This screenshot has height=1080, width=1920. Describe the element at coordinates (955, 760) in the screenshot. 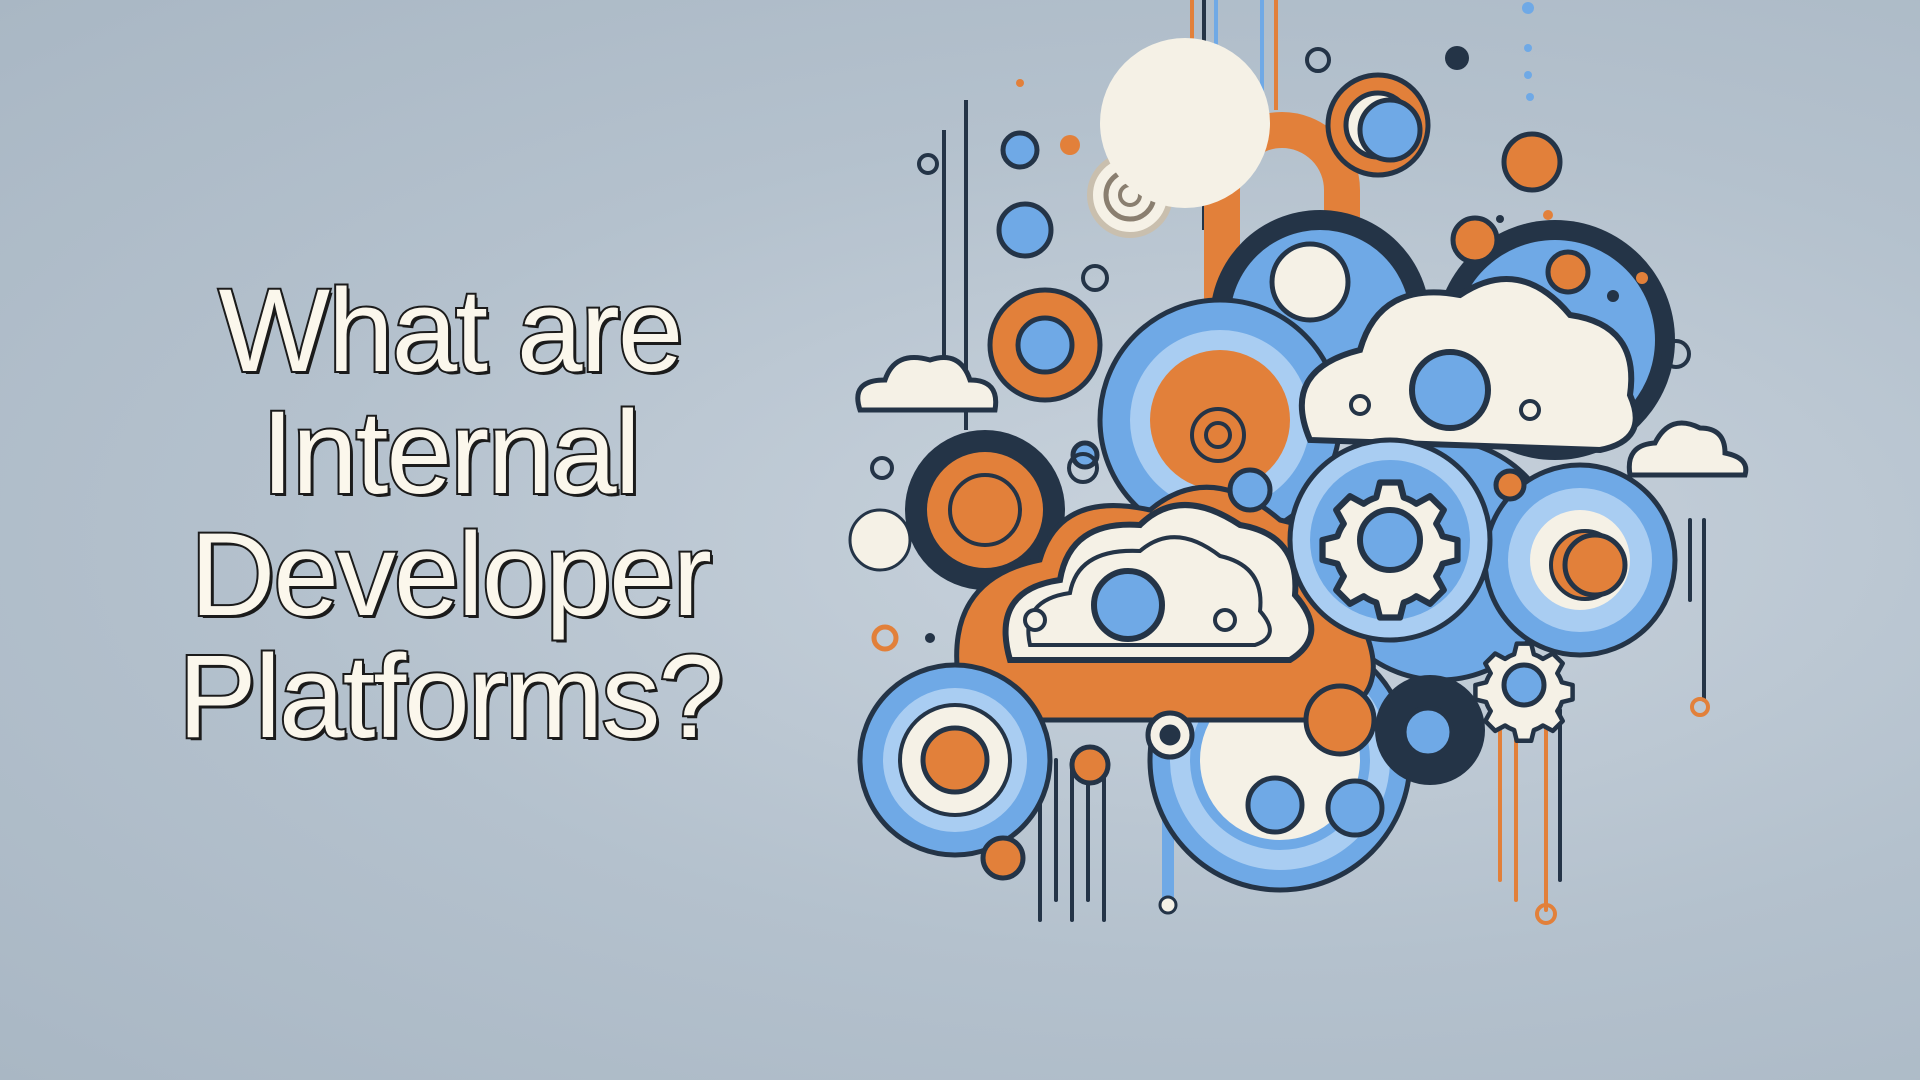

I see `circle-node-left` at that location.